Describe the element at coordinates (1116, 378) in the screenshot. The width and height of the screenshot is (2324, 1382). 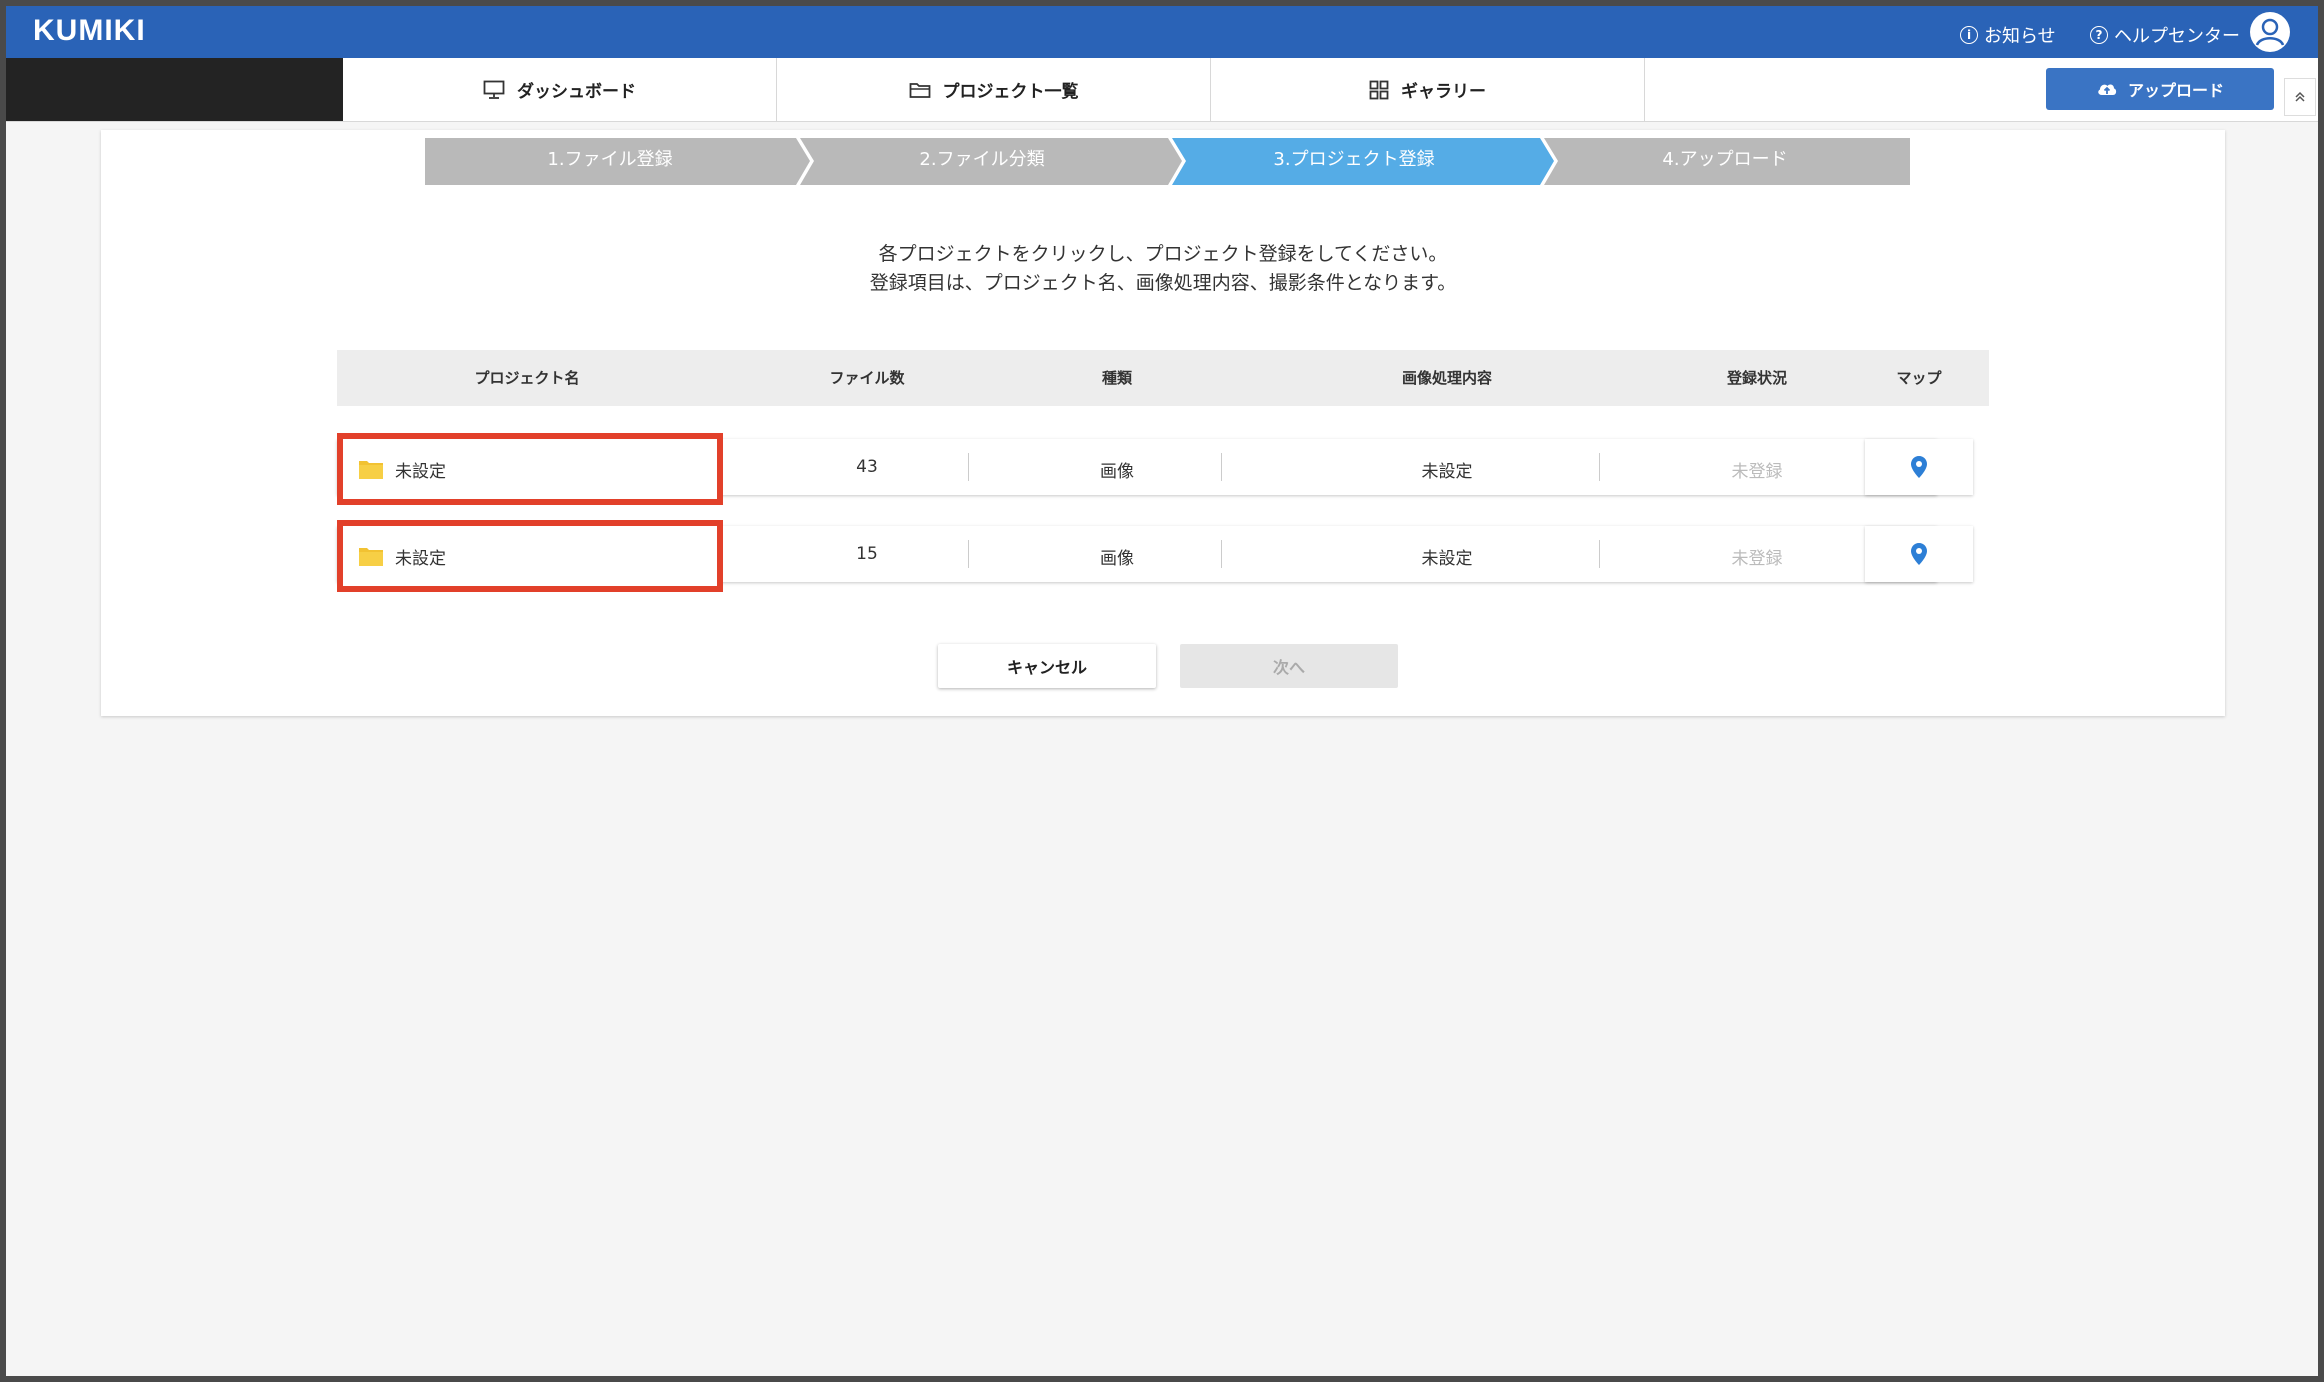
I see `header-type: 種類` at that location.